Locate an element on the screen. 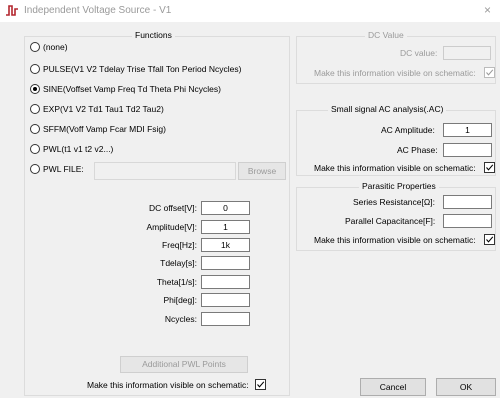 The image size is (500, 398). series-resistance-input is located at coordinates (467, 202).